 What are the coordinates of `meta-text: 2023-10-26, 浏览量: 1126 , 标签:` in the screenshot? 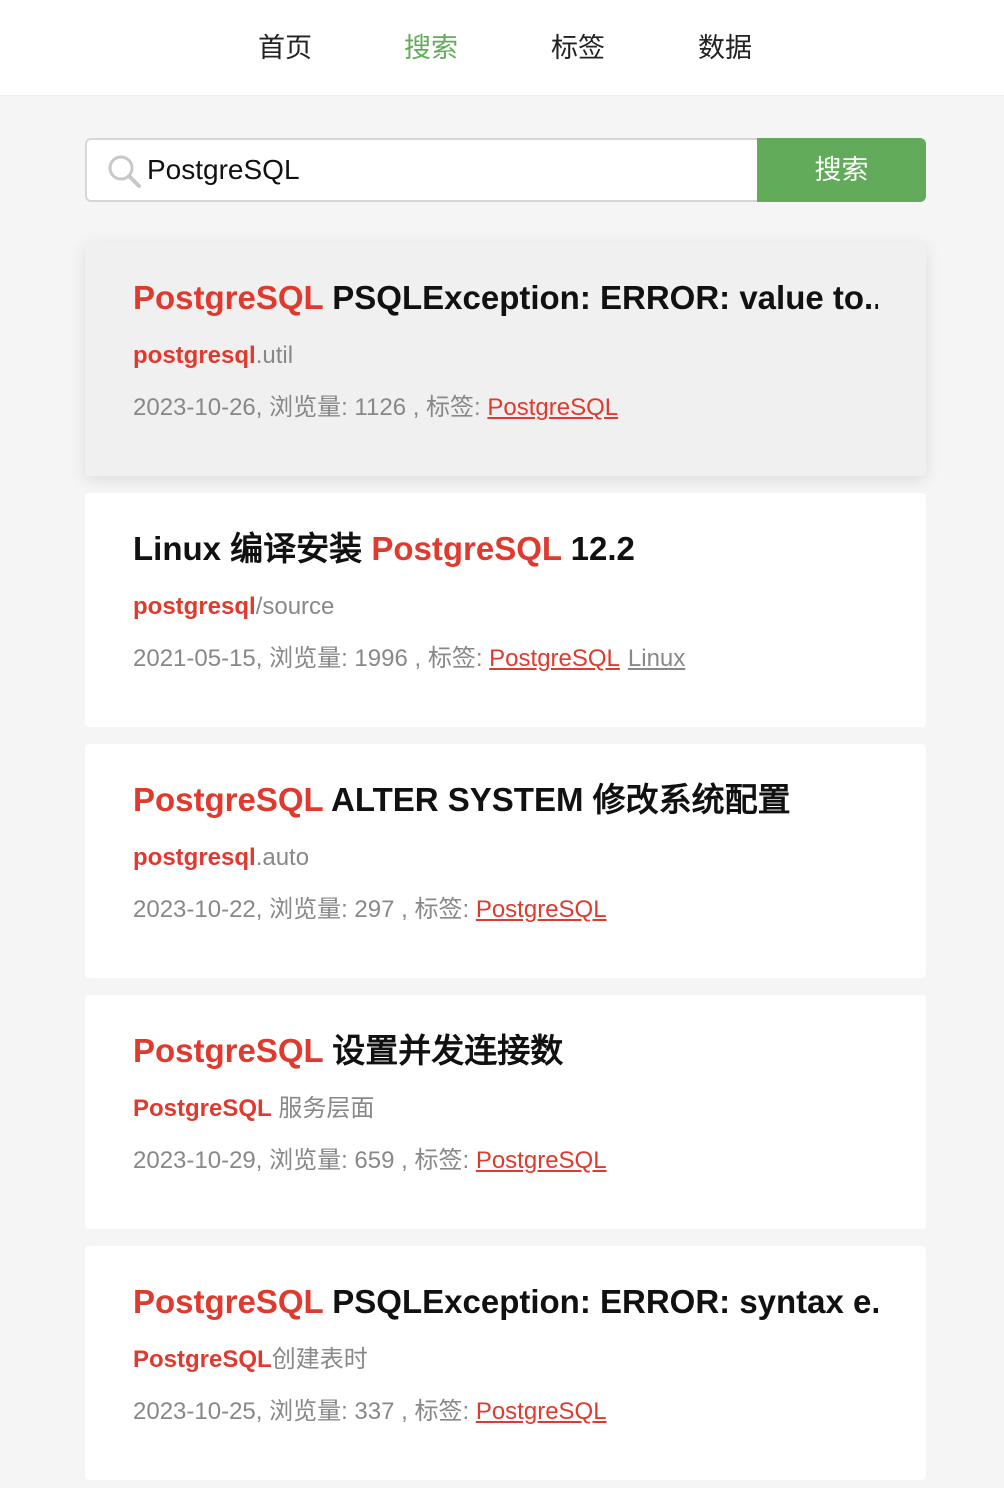 It's located at (310, 407).